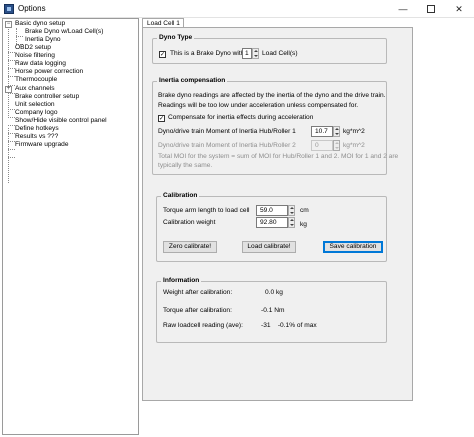  I want to click on close-icon: ✕, so click(459, 8).